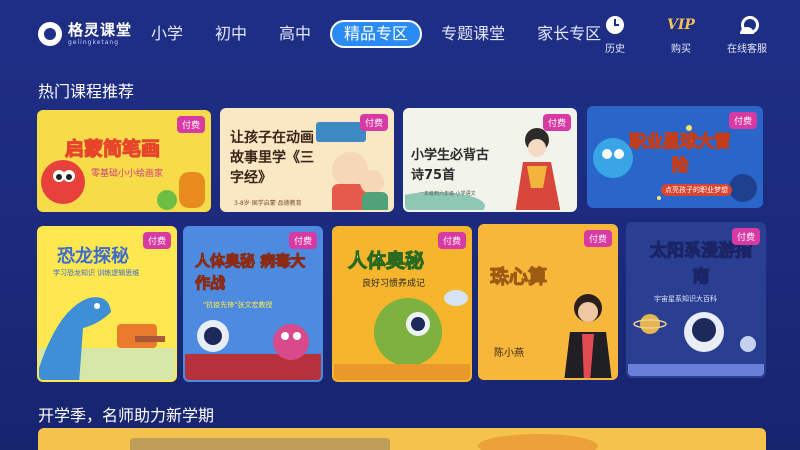 Image resolution: width=800 pixels, height=450 pixels. What do you see at coordinates (548, 302) in the screenshot?
I see `course-card: 珠心算 陈小燕 付费` at bounding box center [548, 302].